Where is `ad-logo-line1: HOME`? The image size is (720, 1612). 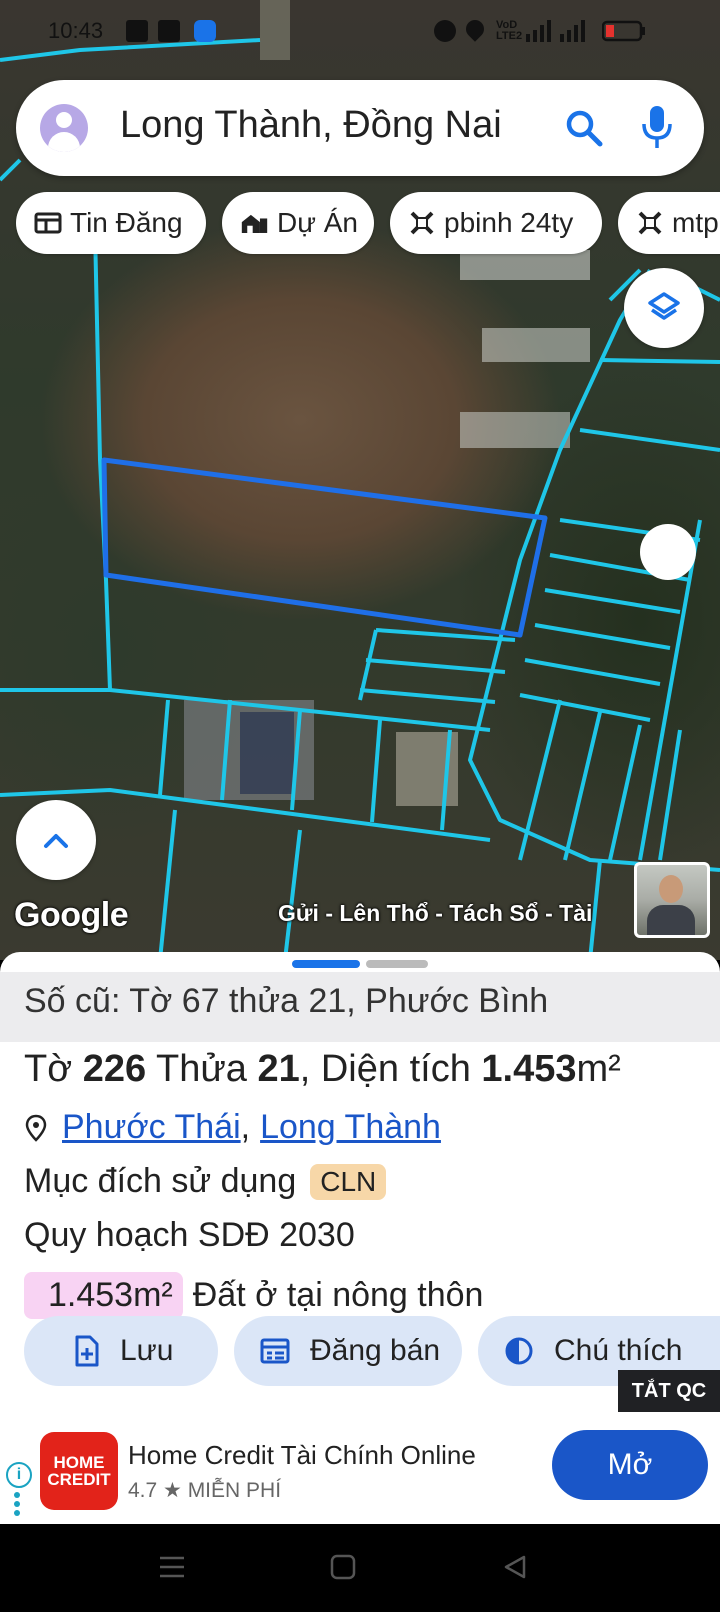
ad-logo-line1: HOME is located at coordinates (79, 1462).